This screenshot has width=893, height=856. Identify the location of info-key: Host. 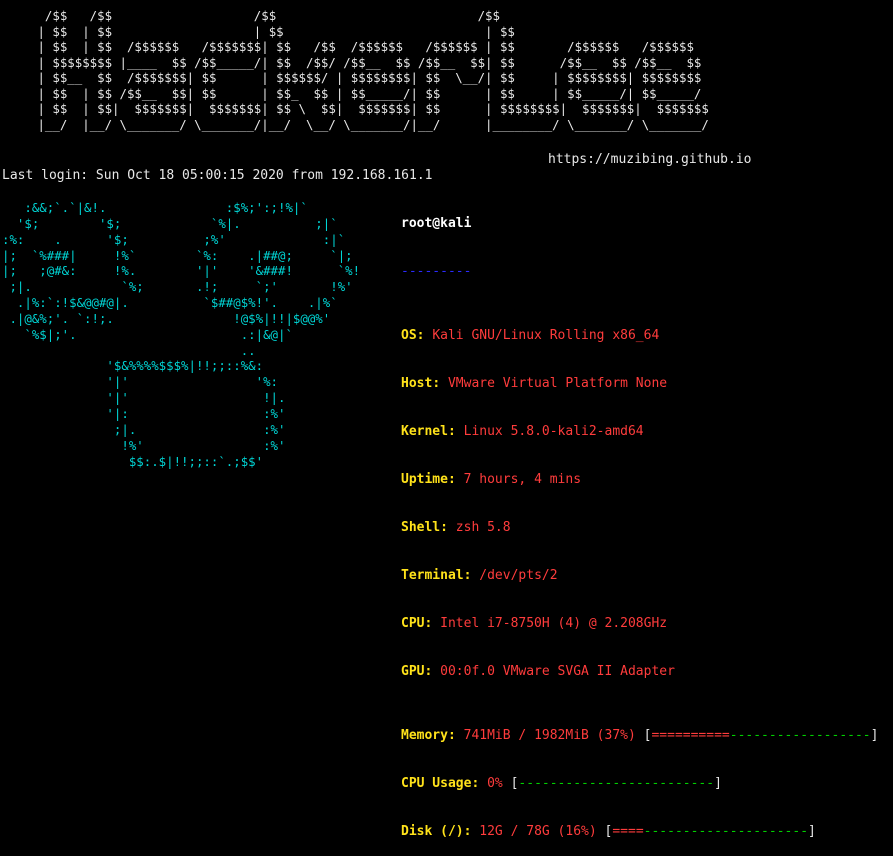
(417, 383).